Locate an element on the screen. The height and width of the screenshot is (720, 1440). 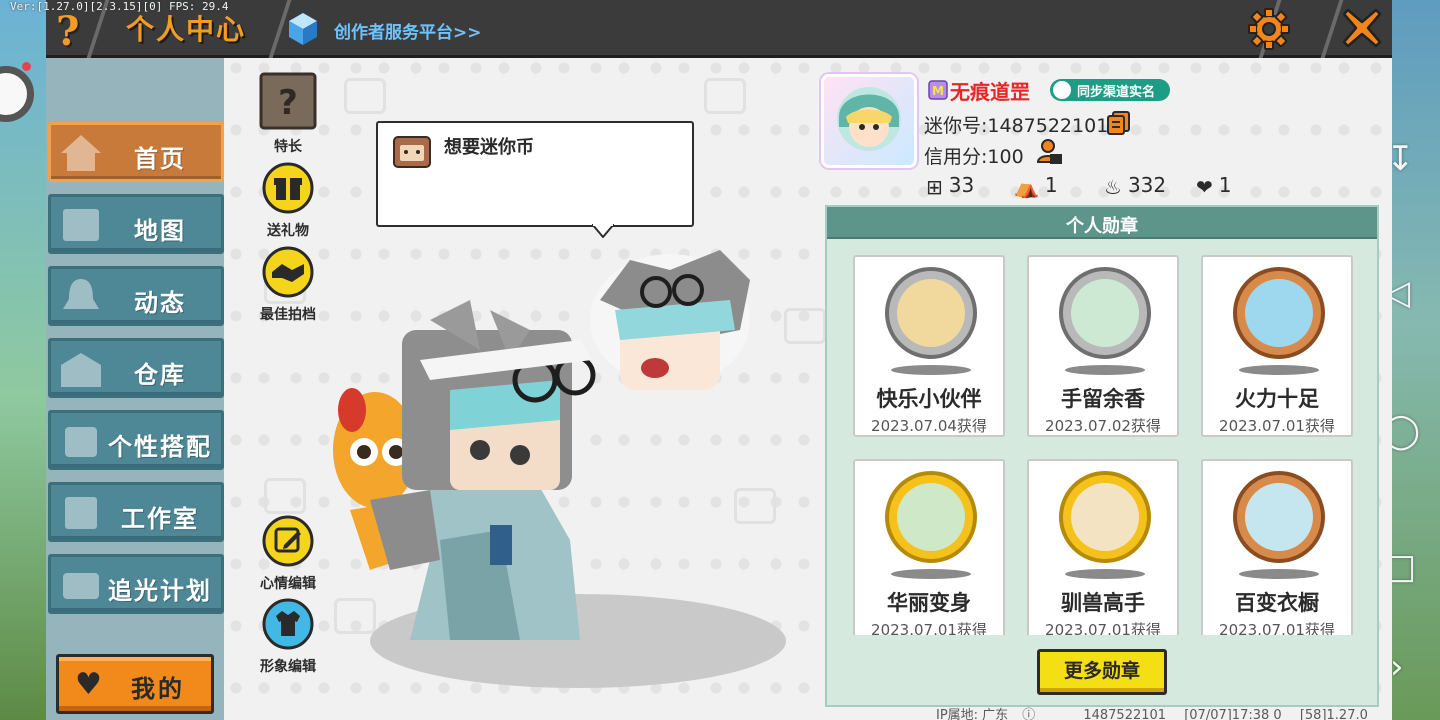
medal-card: 手留余香 2023.07.02获得 is located at coordinates (1103, 346).